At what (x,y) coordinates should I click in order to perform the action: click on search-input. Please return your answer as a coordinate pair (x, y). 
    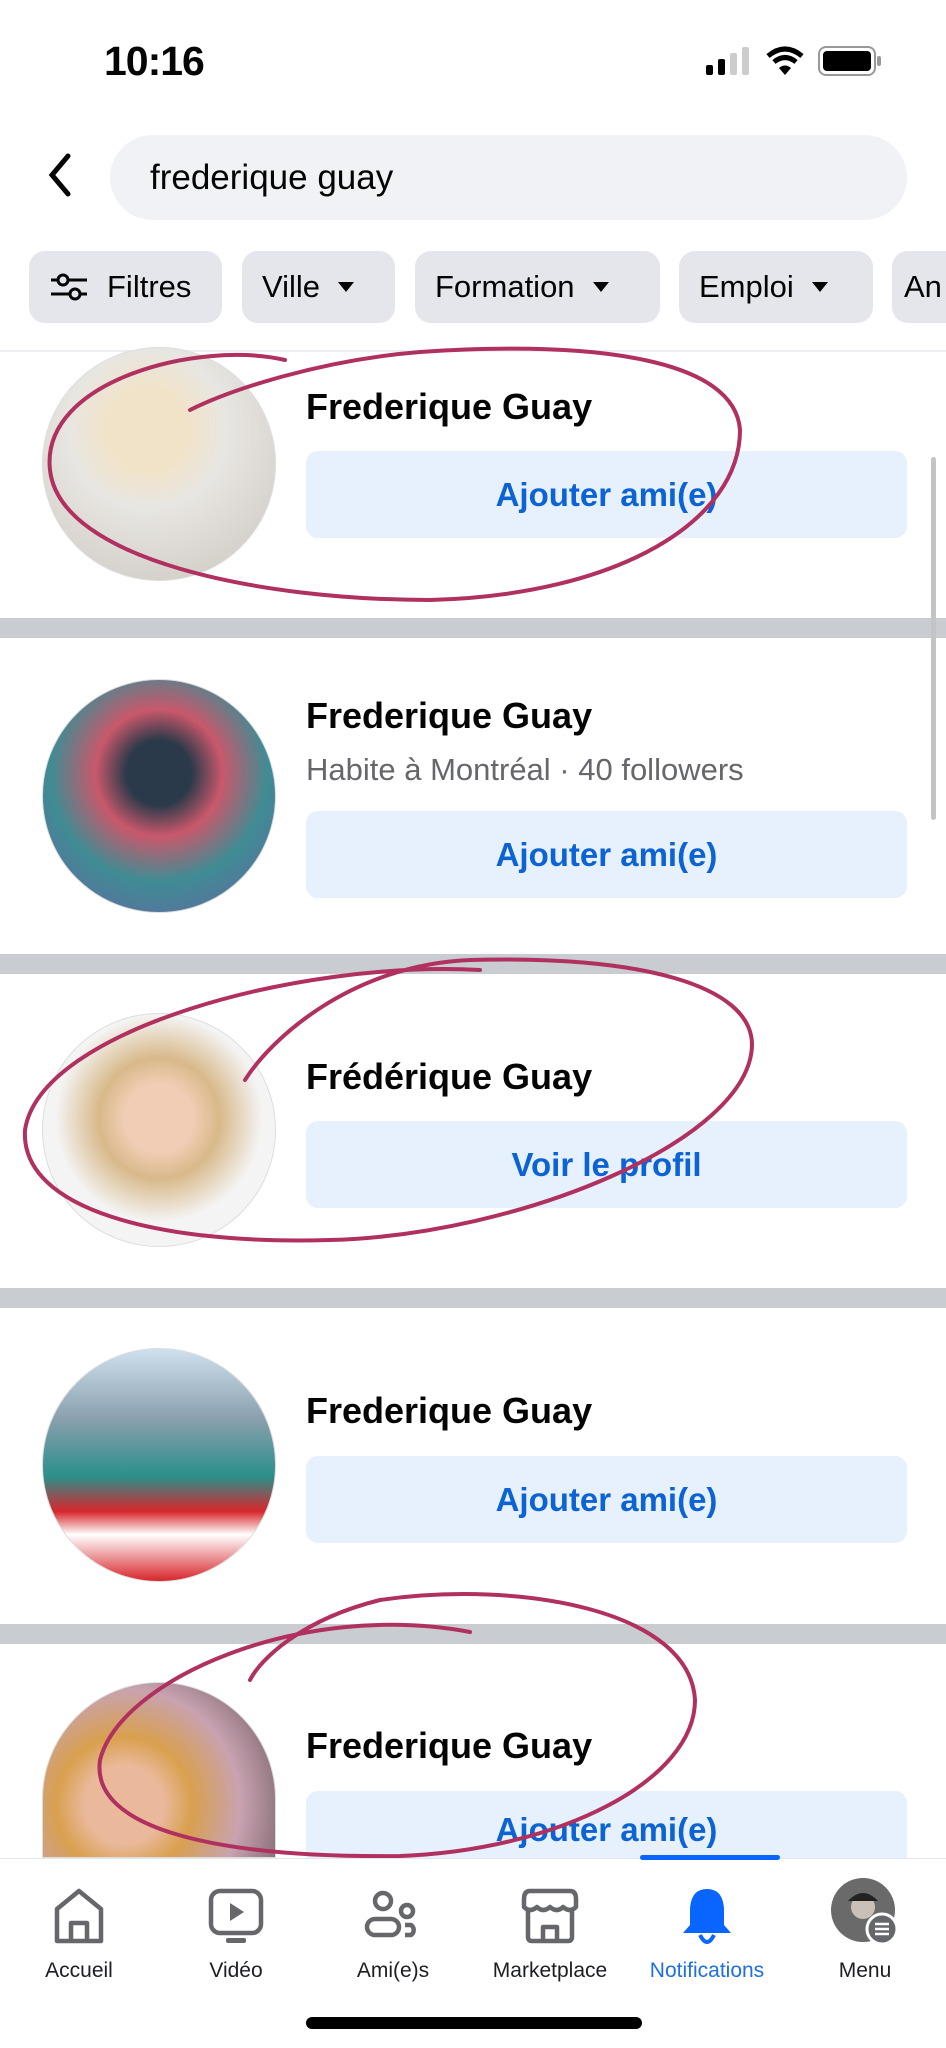
    Looking at the image, I should click on (508, 177).